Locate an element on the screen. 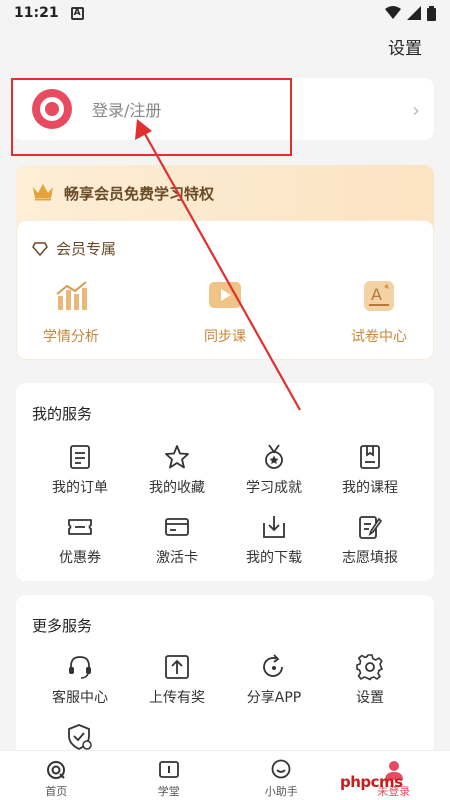  tab-label: 小助手 is located at coordinates (281, 791).